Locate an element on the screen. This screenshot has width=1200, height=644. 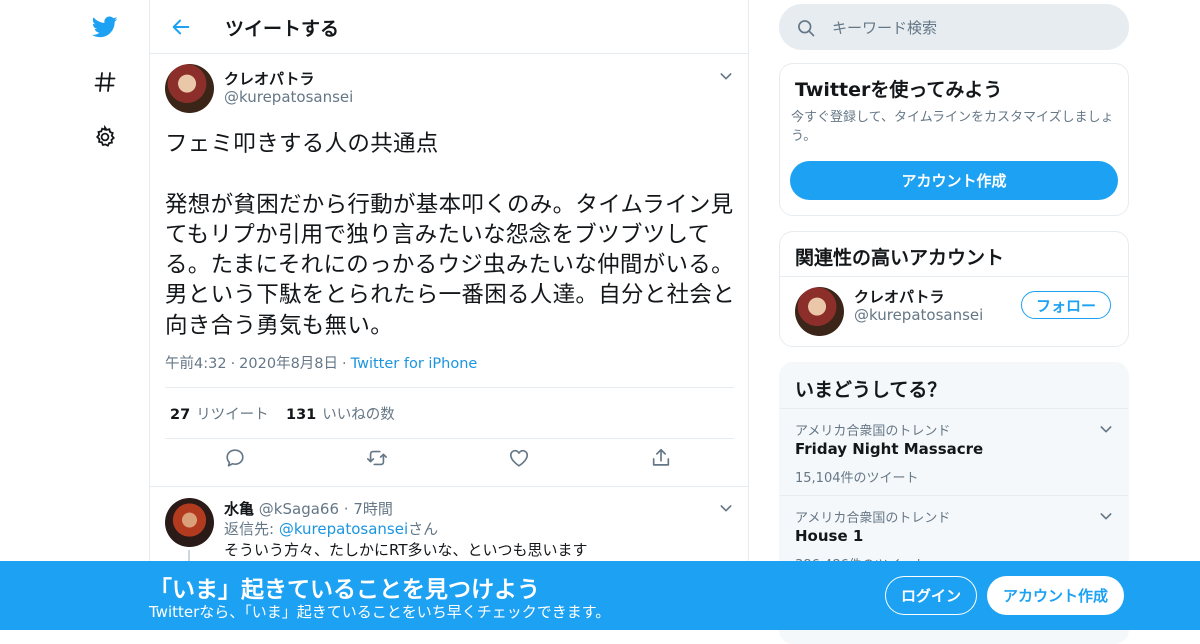
banner-subtext: Twitterなら、「いま」起きていることをいち早くチェックできます。 is located at coordinates (380, 612).